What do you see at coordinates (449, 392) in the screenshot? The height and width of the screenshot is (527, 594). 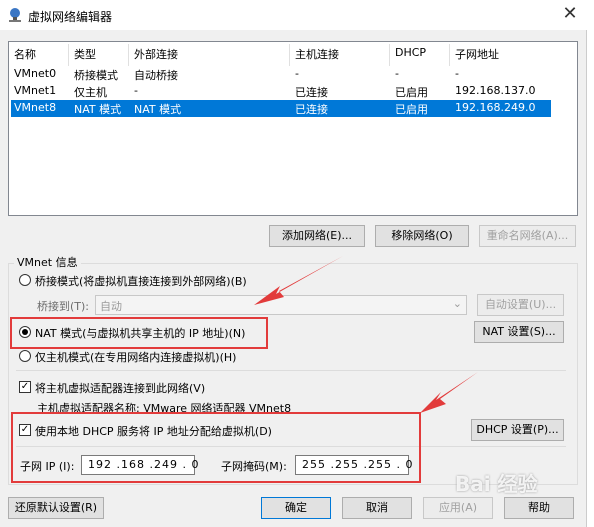 I see `arrow-dhcp` at bounding box center [449, 392].